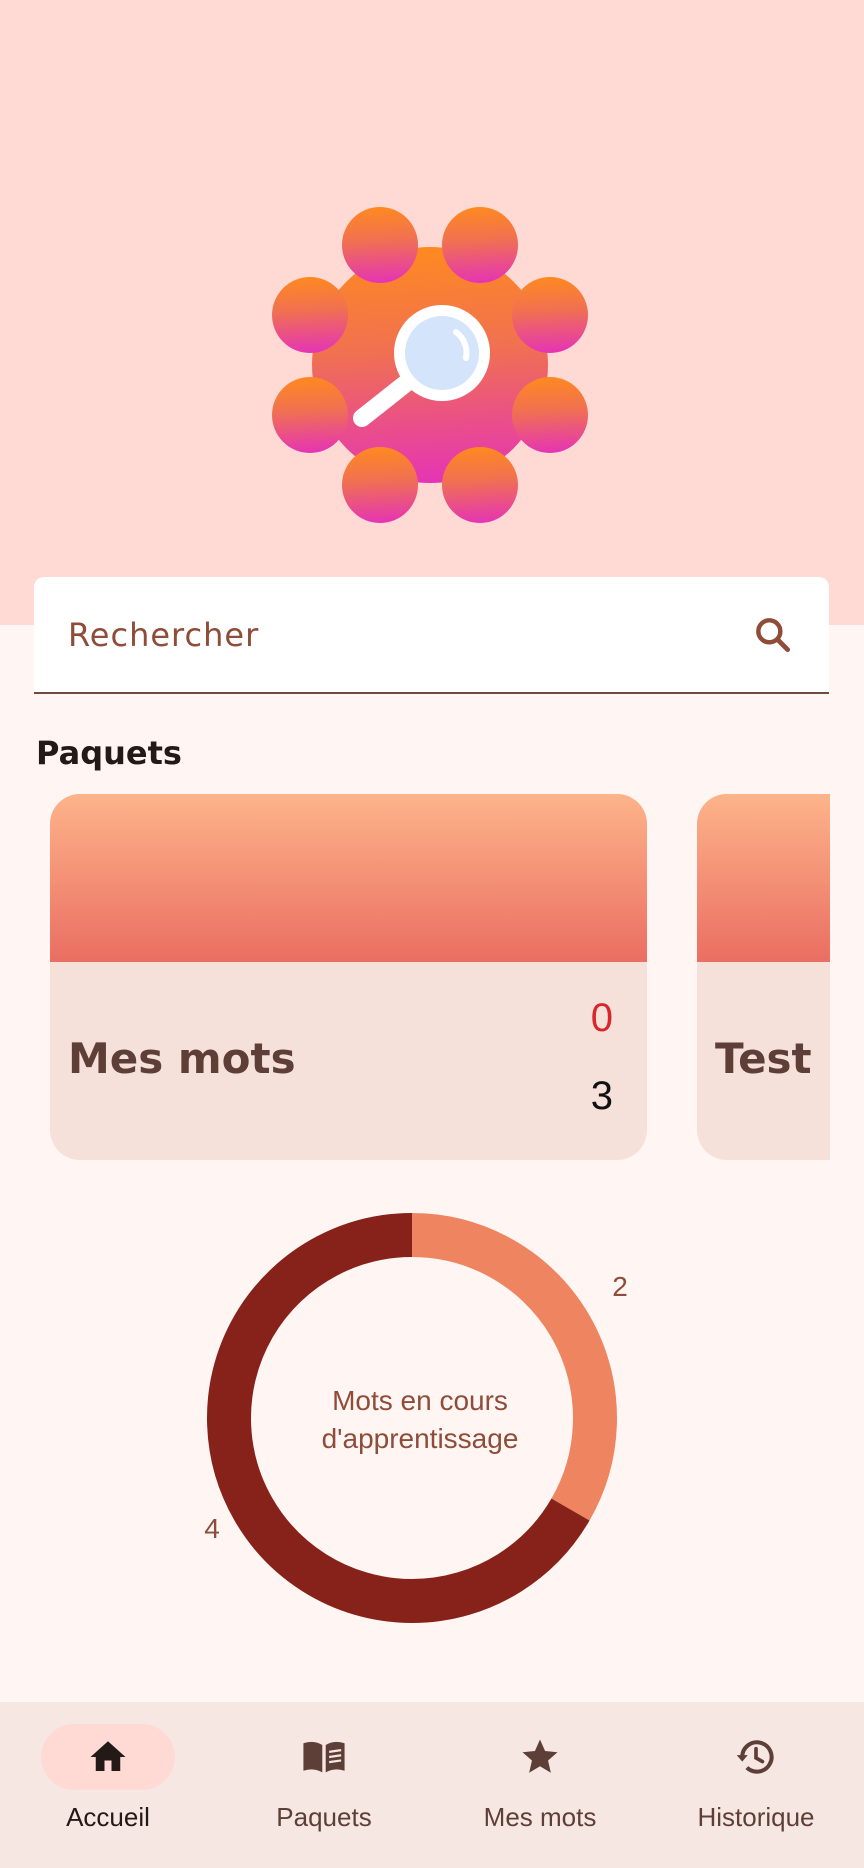 Image resolution: width=864 pixels, height=1868 pixels. I want to click on card-count-total: 3, so click(601, 1096).